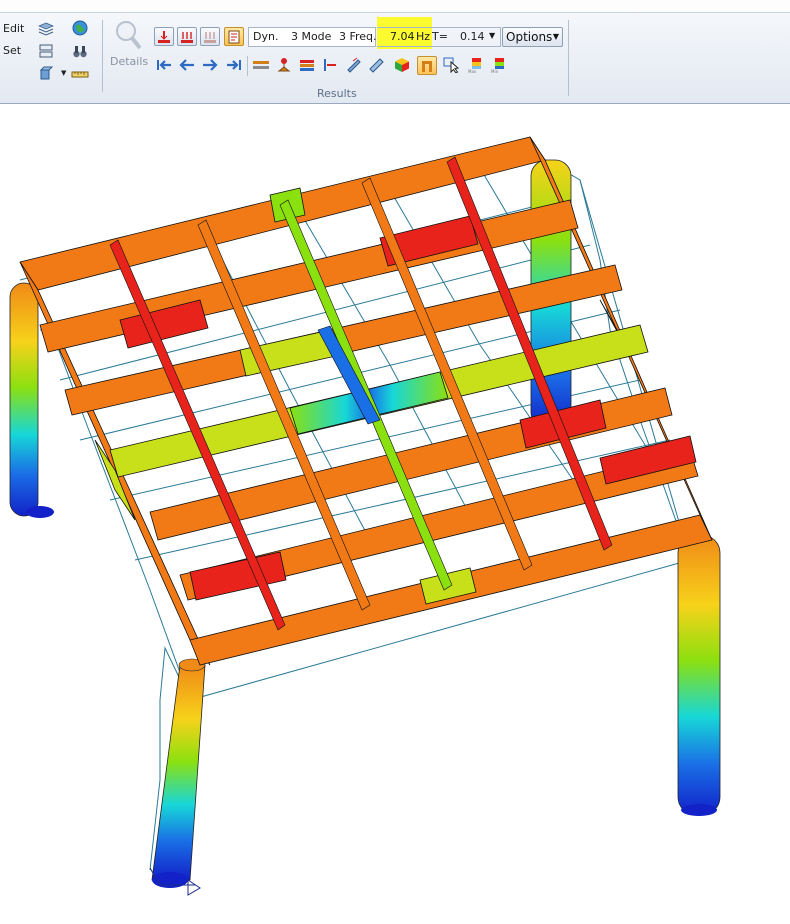  I want to click on column-back-right, so click(699, 675).